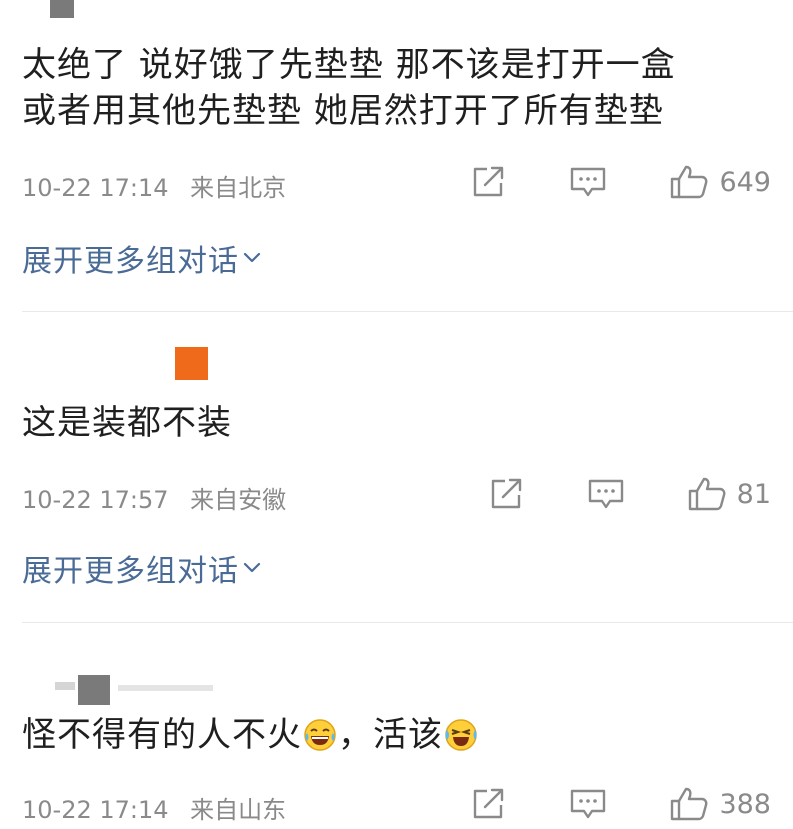 The height and width of the screenshot is (829, 793). I want to click on like-button: 388, so click(720, 804).